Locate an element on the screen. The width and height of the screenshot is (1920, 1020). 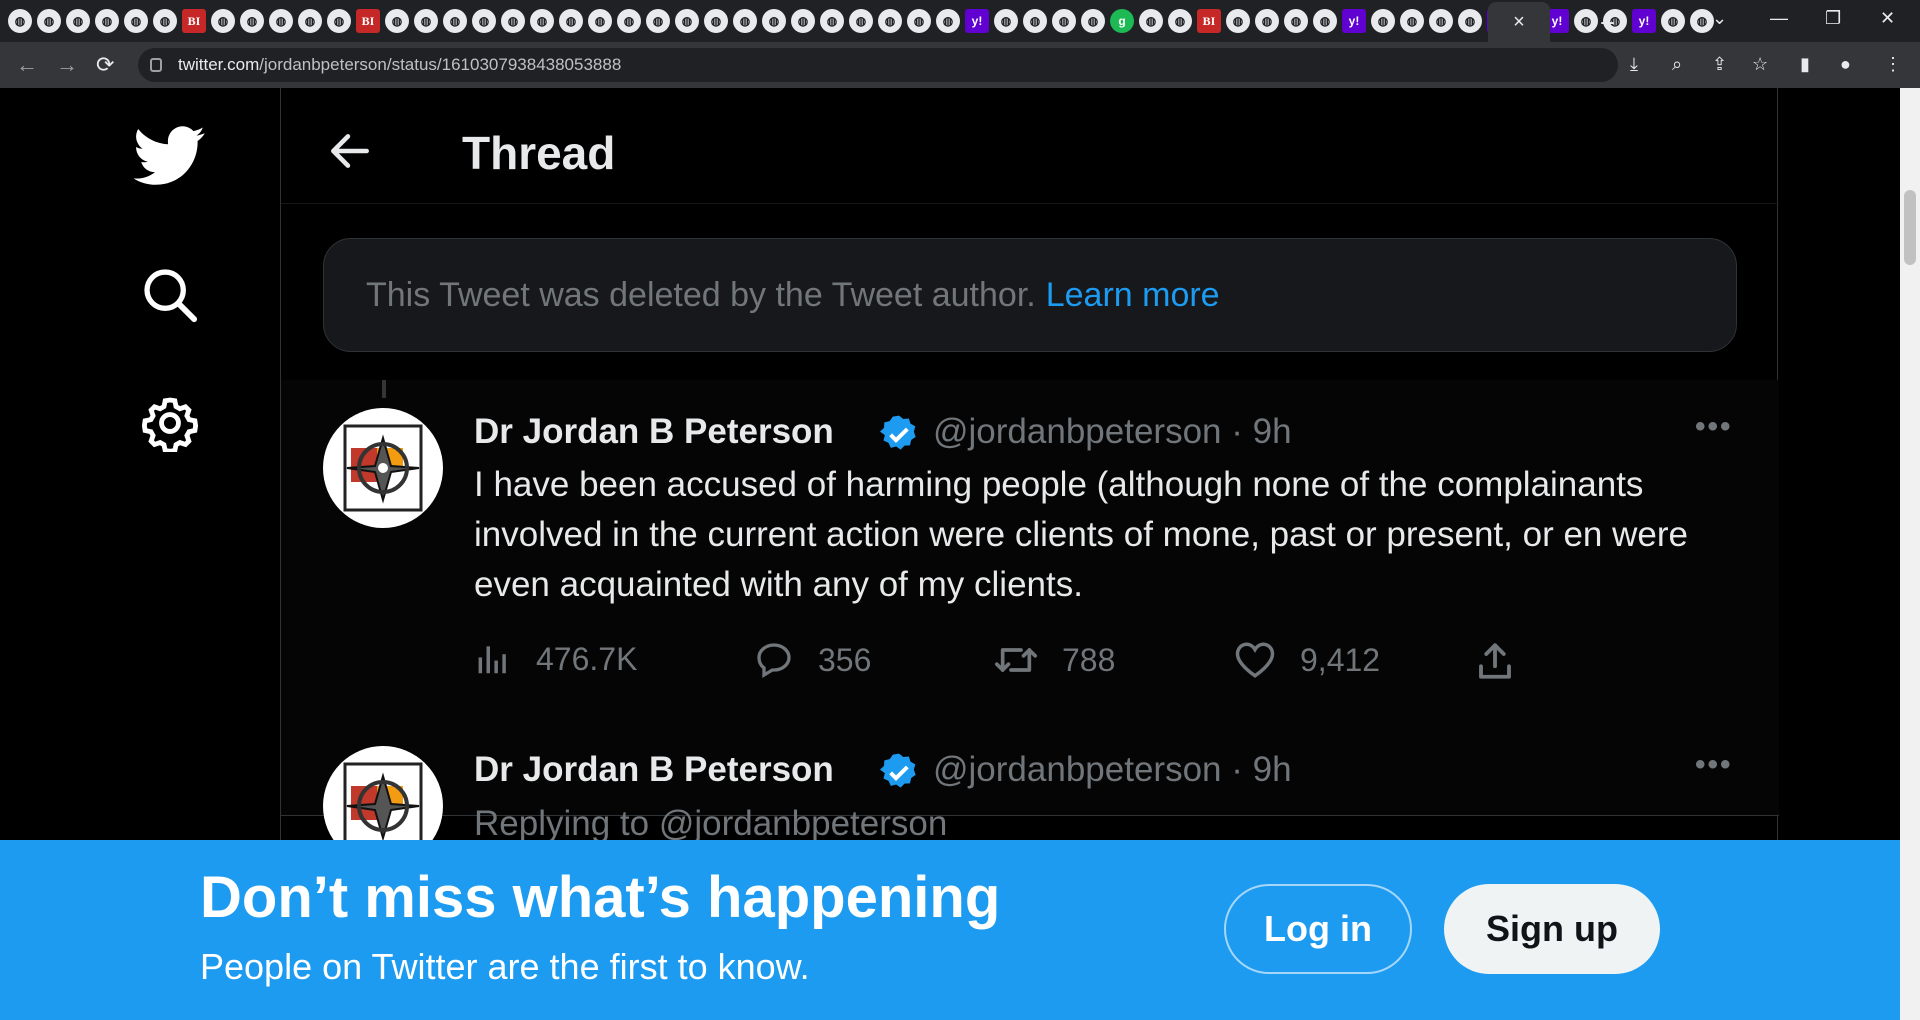
back-arrow-icon is located at coordinates (350, 153).